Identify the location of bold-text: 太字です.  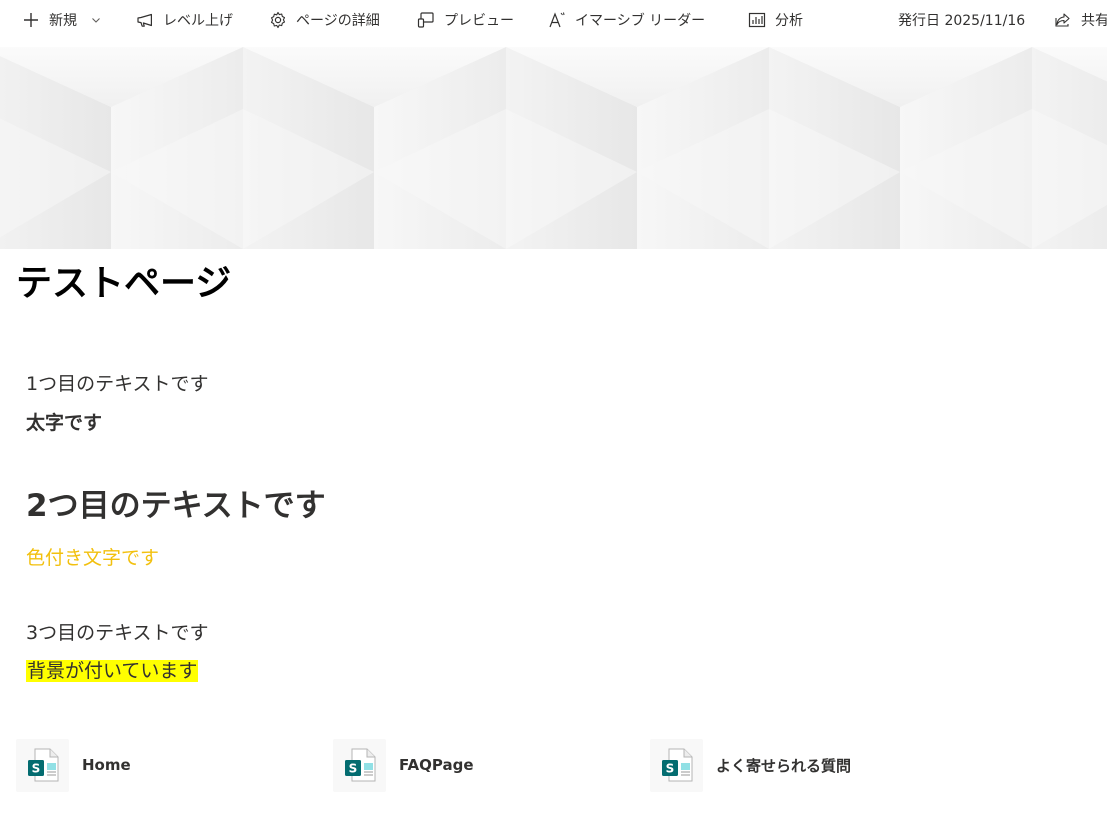
(64, 423).